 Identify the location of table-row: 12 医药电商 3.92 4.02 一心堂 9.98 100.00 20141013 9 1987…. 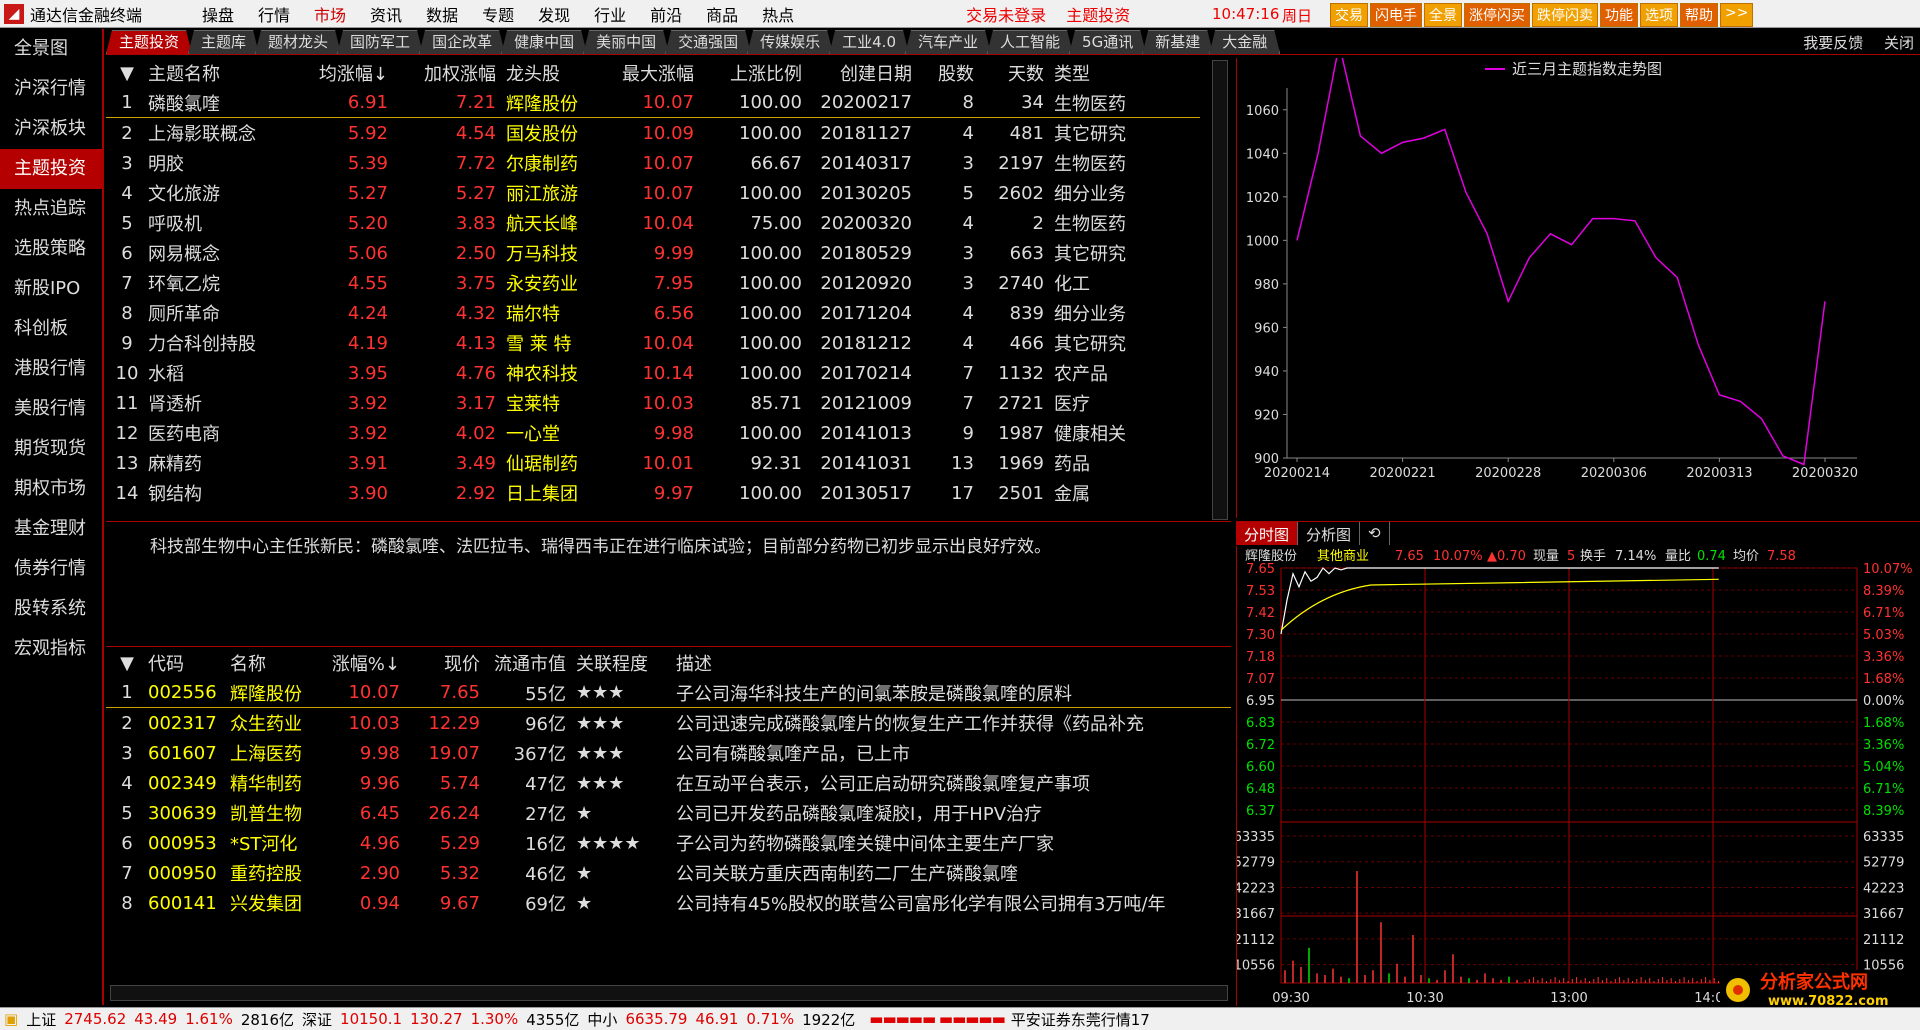
(653, 433).